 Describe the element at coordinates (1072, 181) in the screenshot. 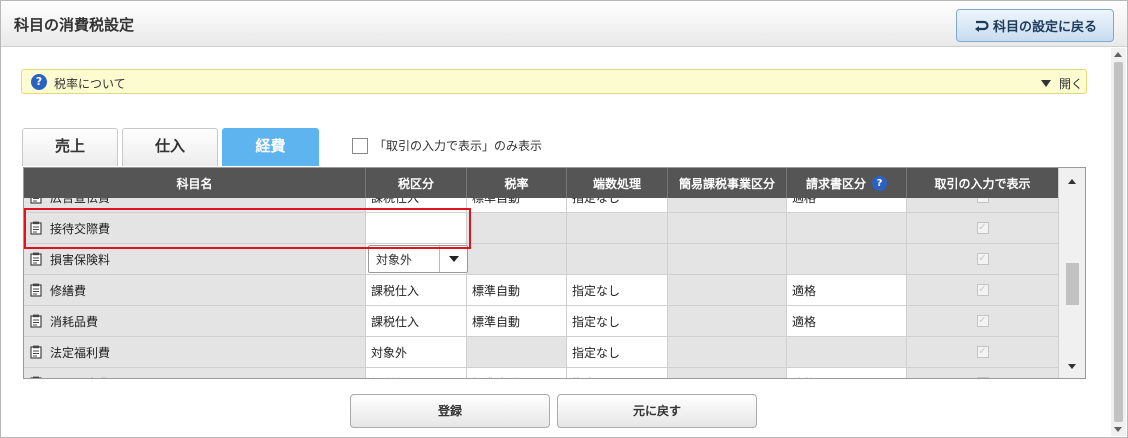

I see `grid-scroll-up-icon` at that location.